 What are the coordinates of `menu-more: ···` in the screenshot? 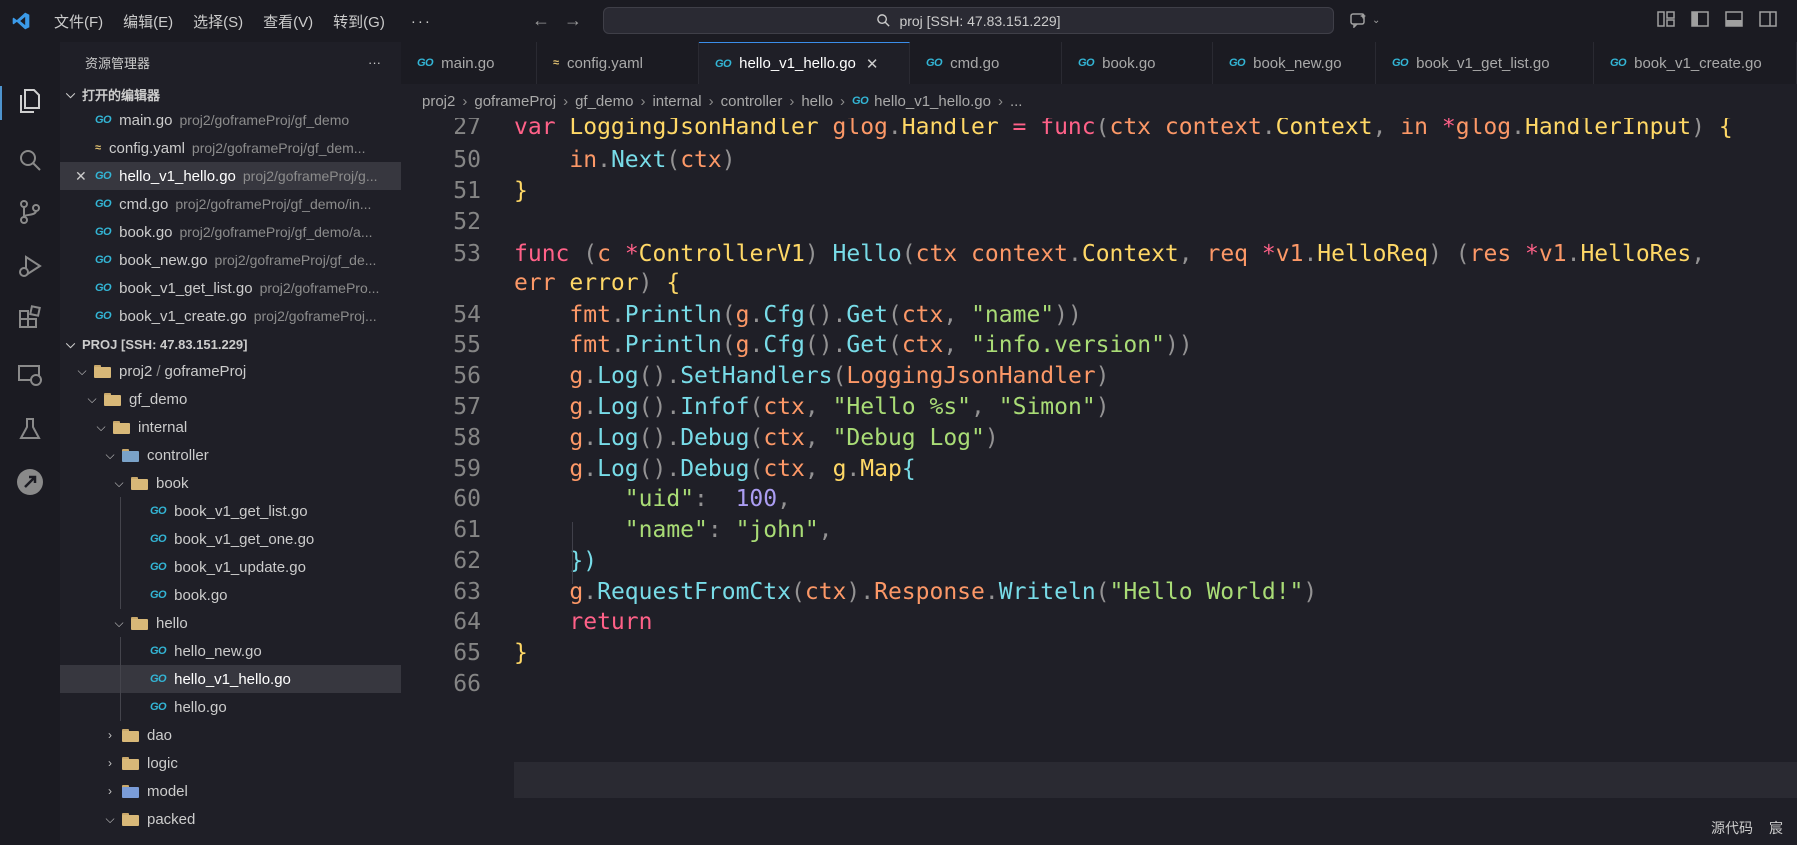 It's located at (421, 21).